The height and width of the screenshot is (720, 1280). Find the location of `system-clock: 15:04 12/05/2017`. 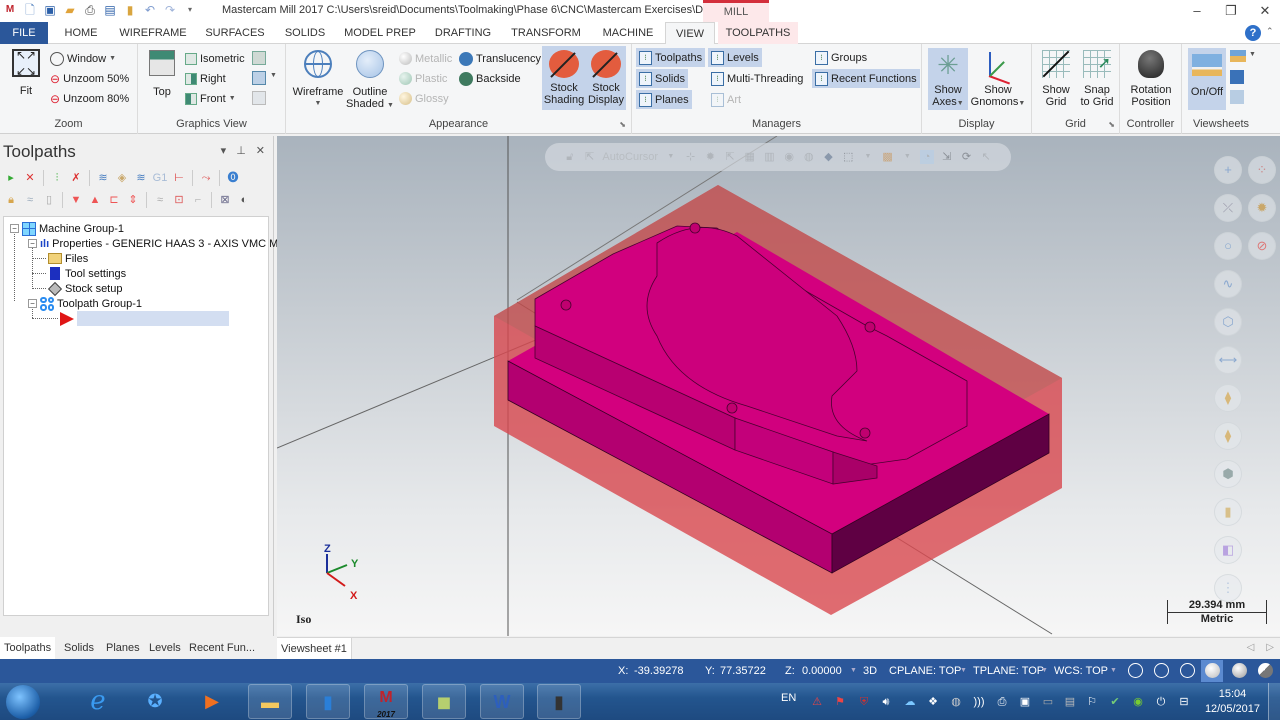

system-clock: 15:04 12/05/2017 is located at coordinates (1232, 702).